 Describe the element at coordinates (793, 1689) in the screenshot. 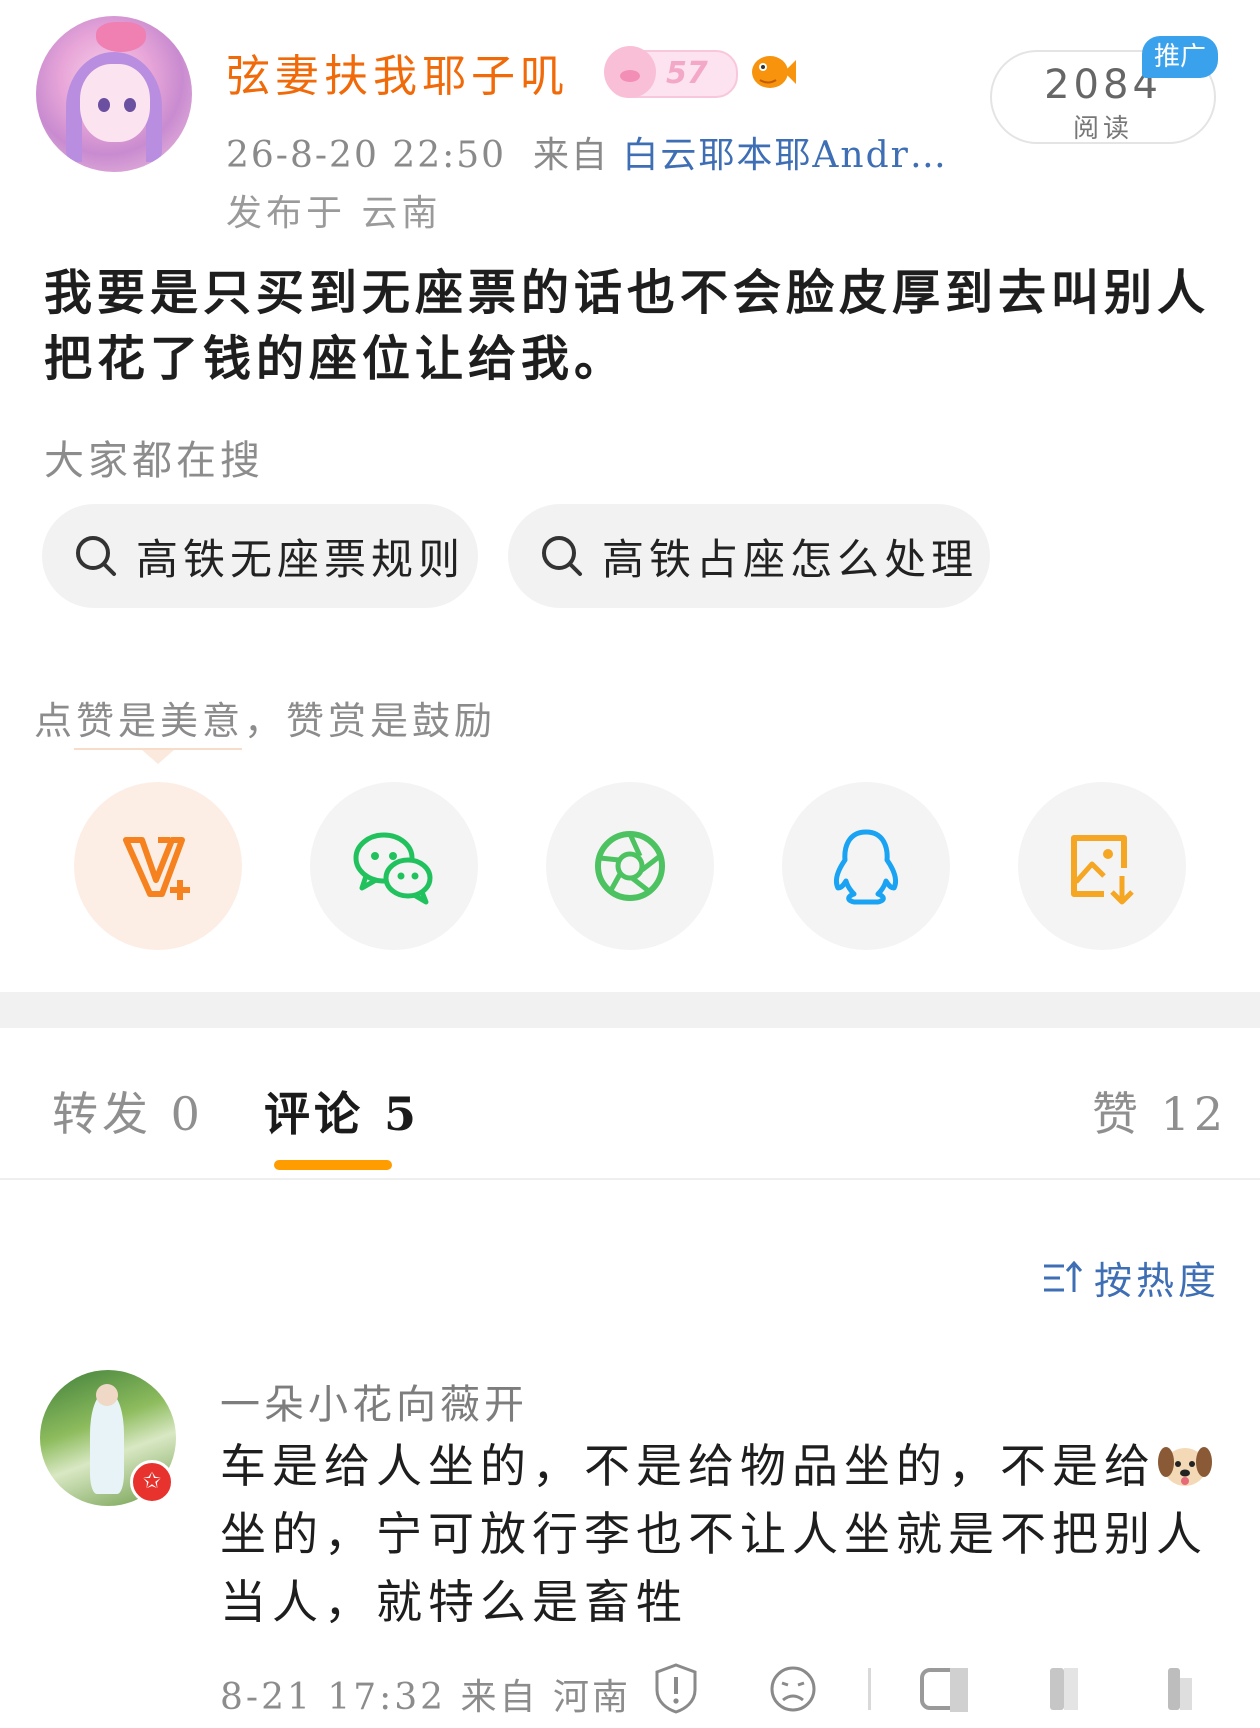

I see `dislike-face-icon` at that location.